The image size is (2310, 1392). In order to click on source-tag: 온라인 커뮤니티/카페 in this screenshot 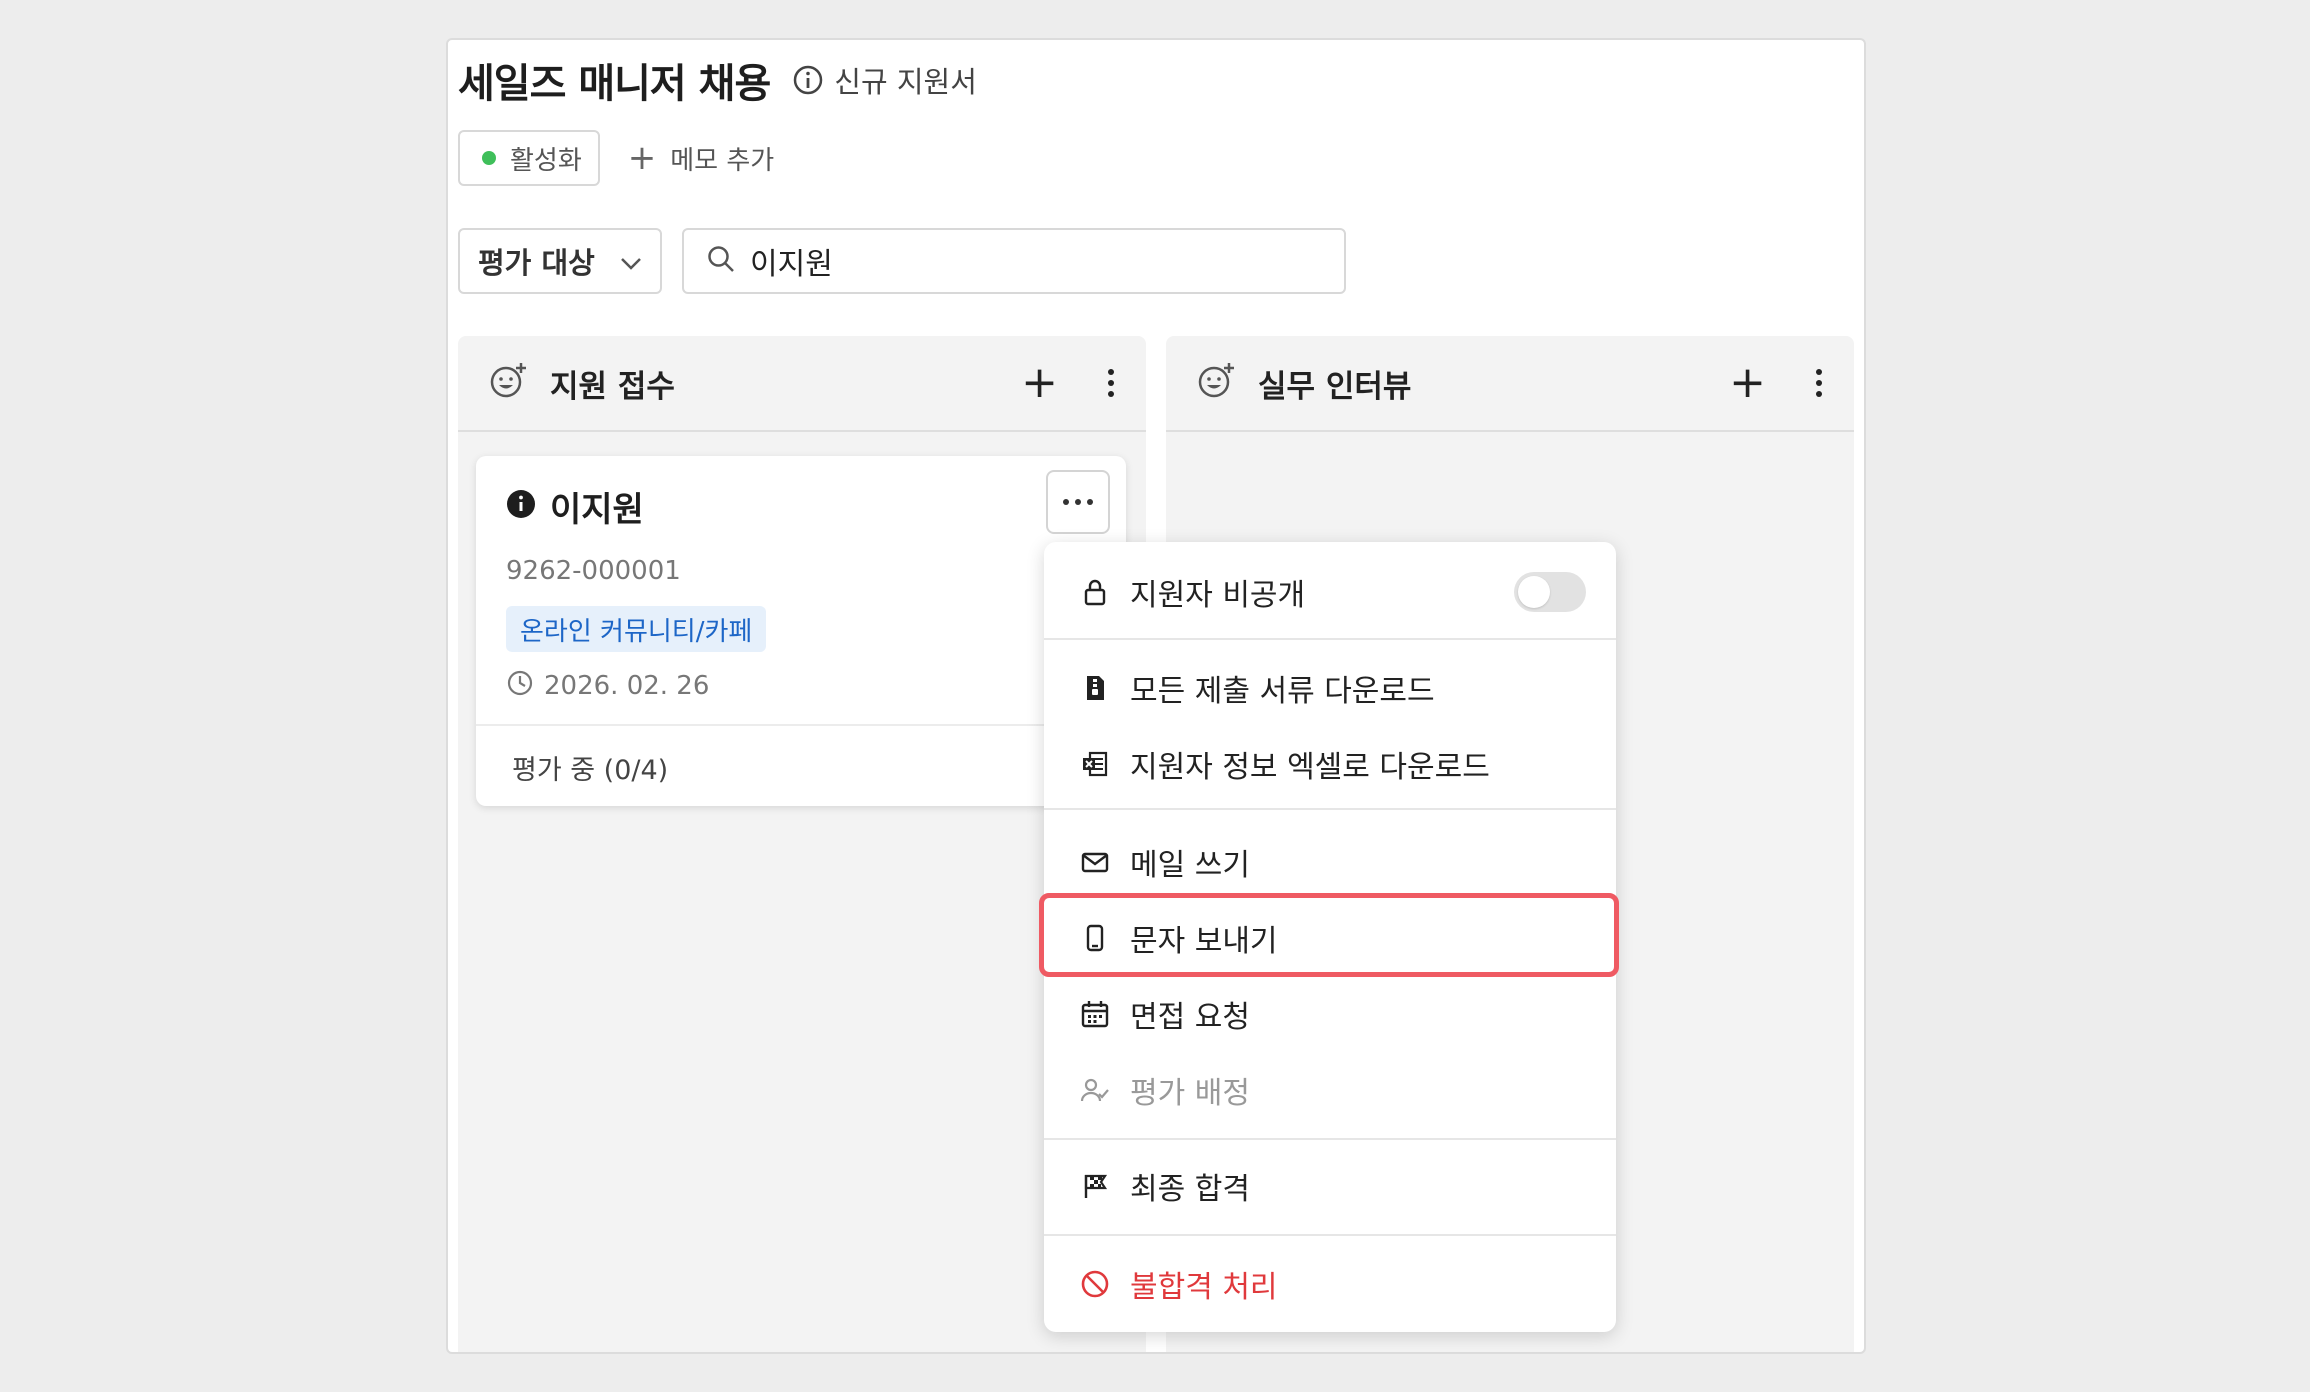, I will do `click(636, 629)`.